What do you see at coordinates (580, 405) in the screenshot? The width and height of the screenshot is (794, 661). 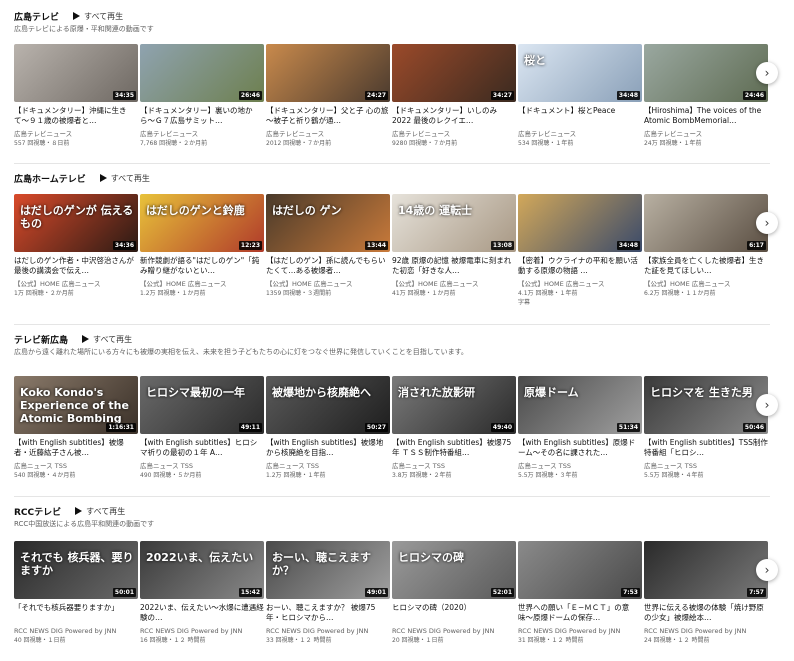 I see `video-thumbnail: 原爆ドーム 51:34` at bounding box center [580, 405].